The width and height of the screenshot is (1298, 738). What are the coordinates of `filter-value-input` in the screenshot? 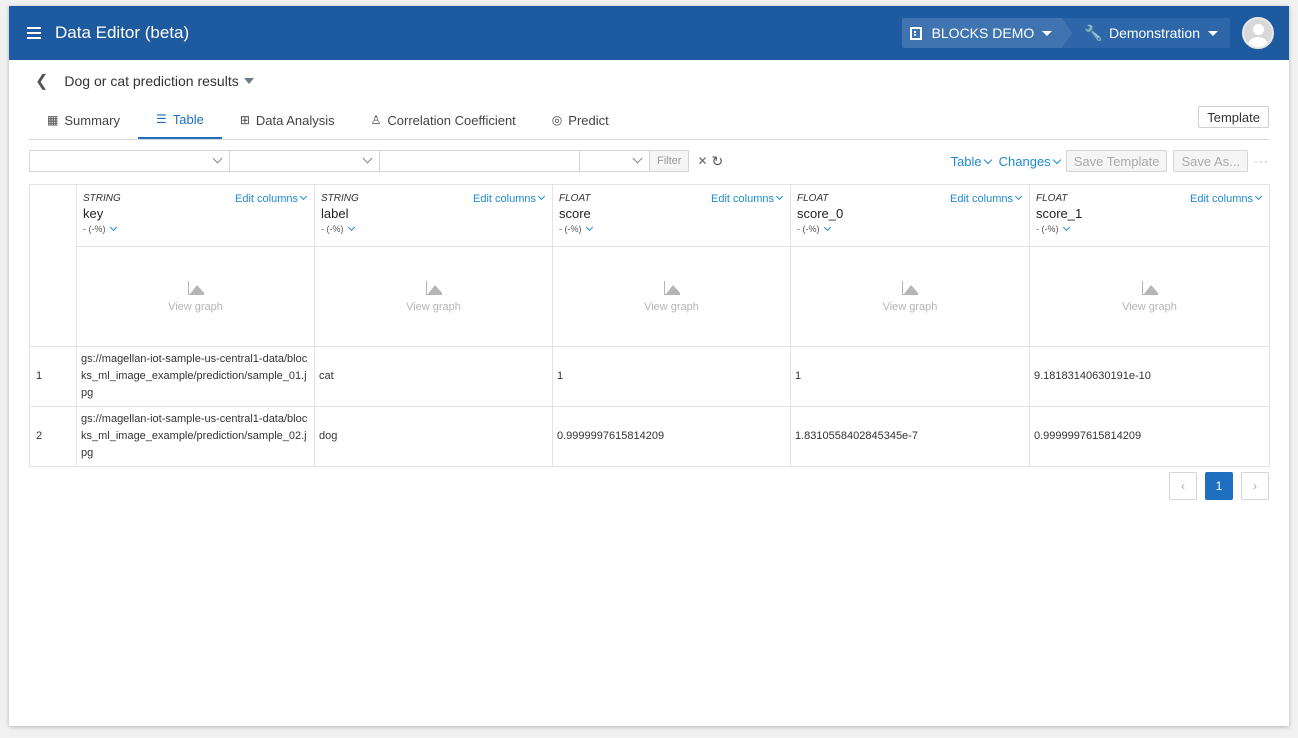 It's located at (479, 161).